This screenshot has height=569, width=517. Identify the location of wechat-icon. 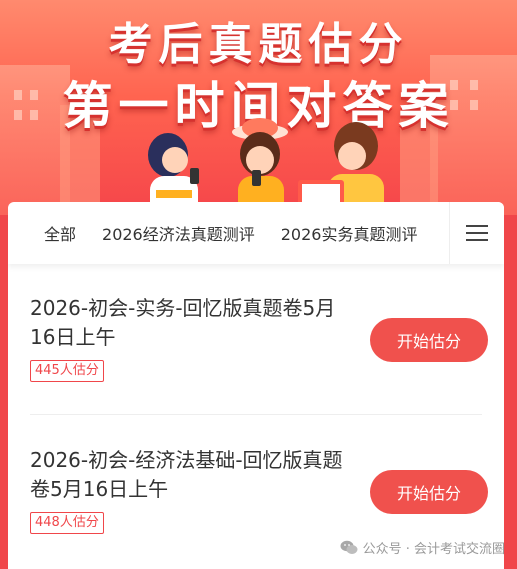
(349, 547).